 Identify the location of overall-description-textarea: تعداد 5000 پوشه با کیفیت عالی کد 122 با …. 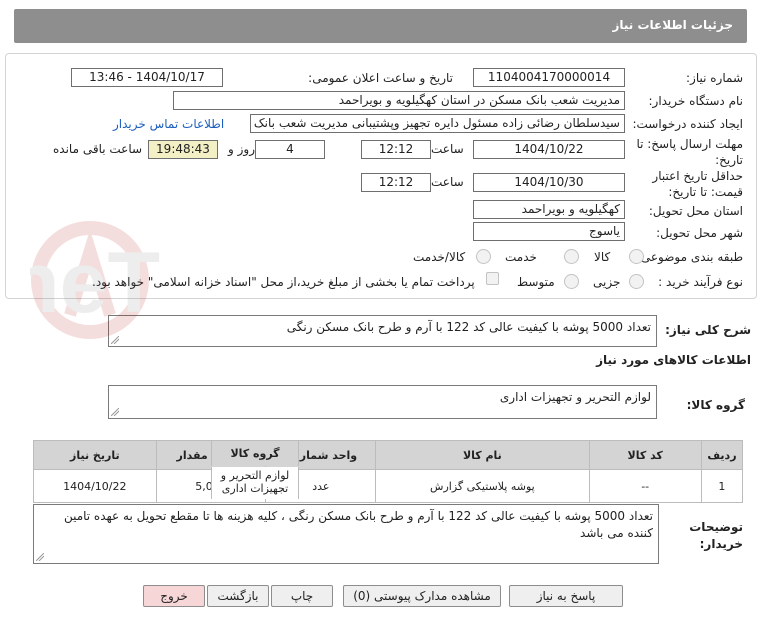
(382, 331).